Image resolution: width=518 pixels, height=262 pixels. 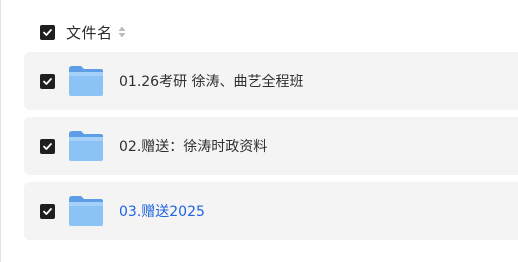 I want to click on file-list-header: 文件名, so click(x=75, y=32).